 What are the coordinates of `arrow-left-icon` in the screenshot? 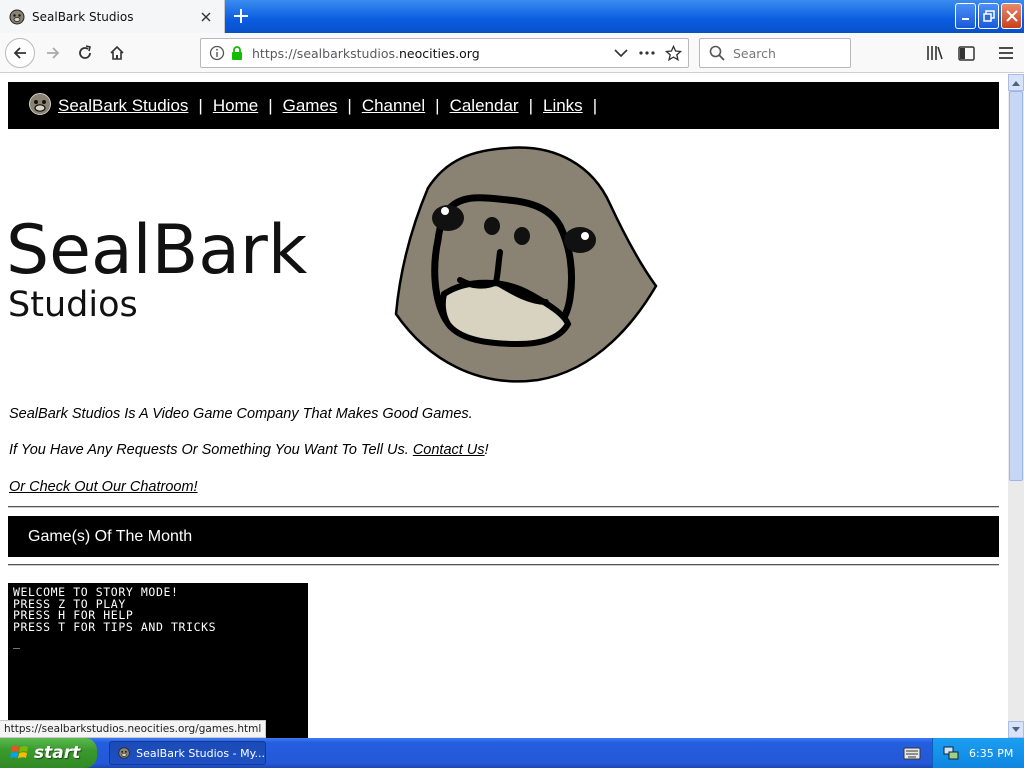 It's located at (19, 53).